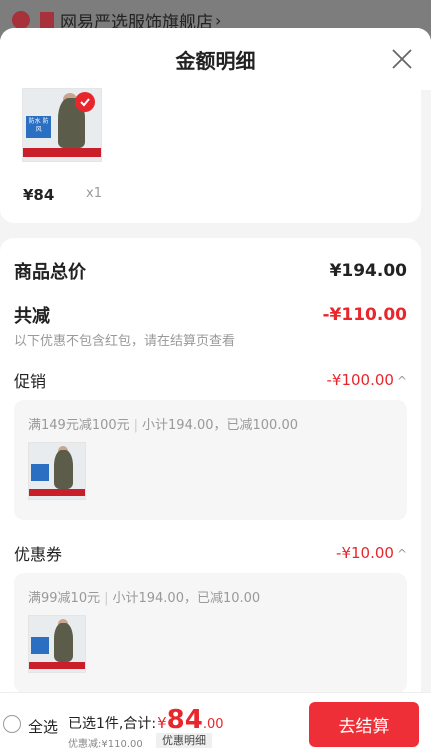 Image resolution: width=431 pixels, height=748 pixels. I want to click on amount-integer: 84, so click(184, 720).